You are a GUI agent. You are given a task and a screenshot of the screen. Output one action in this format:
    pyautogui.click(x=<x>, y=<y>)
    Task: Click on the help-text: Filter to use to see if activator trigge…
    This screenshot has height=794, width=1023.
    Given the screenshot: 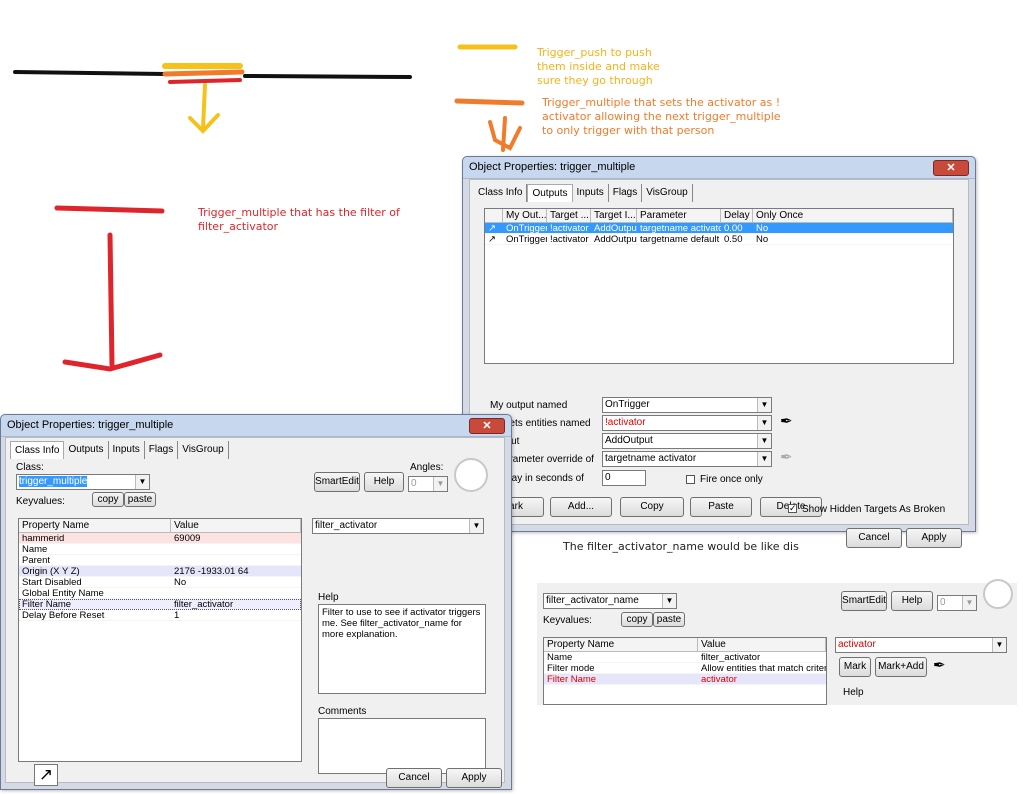 What is the action you would take?
    pyautogui.click(x=402, y=649)
    